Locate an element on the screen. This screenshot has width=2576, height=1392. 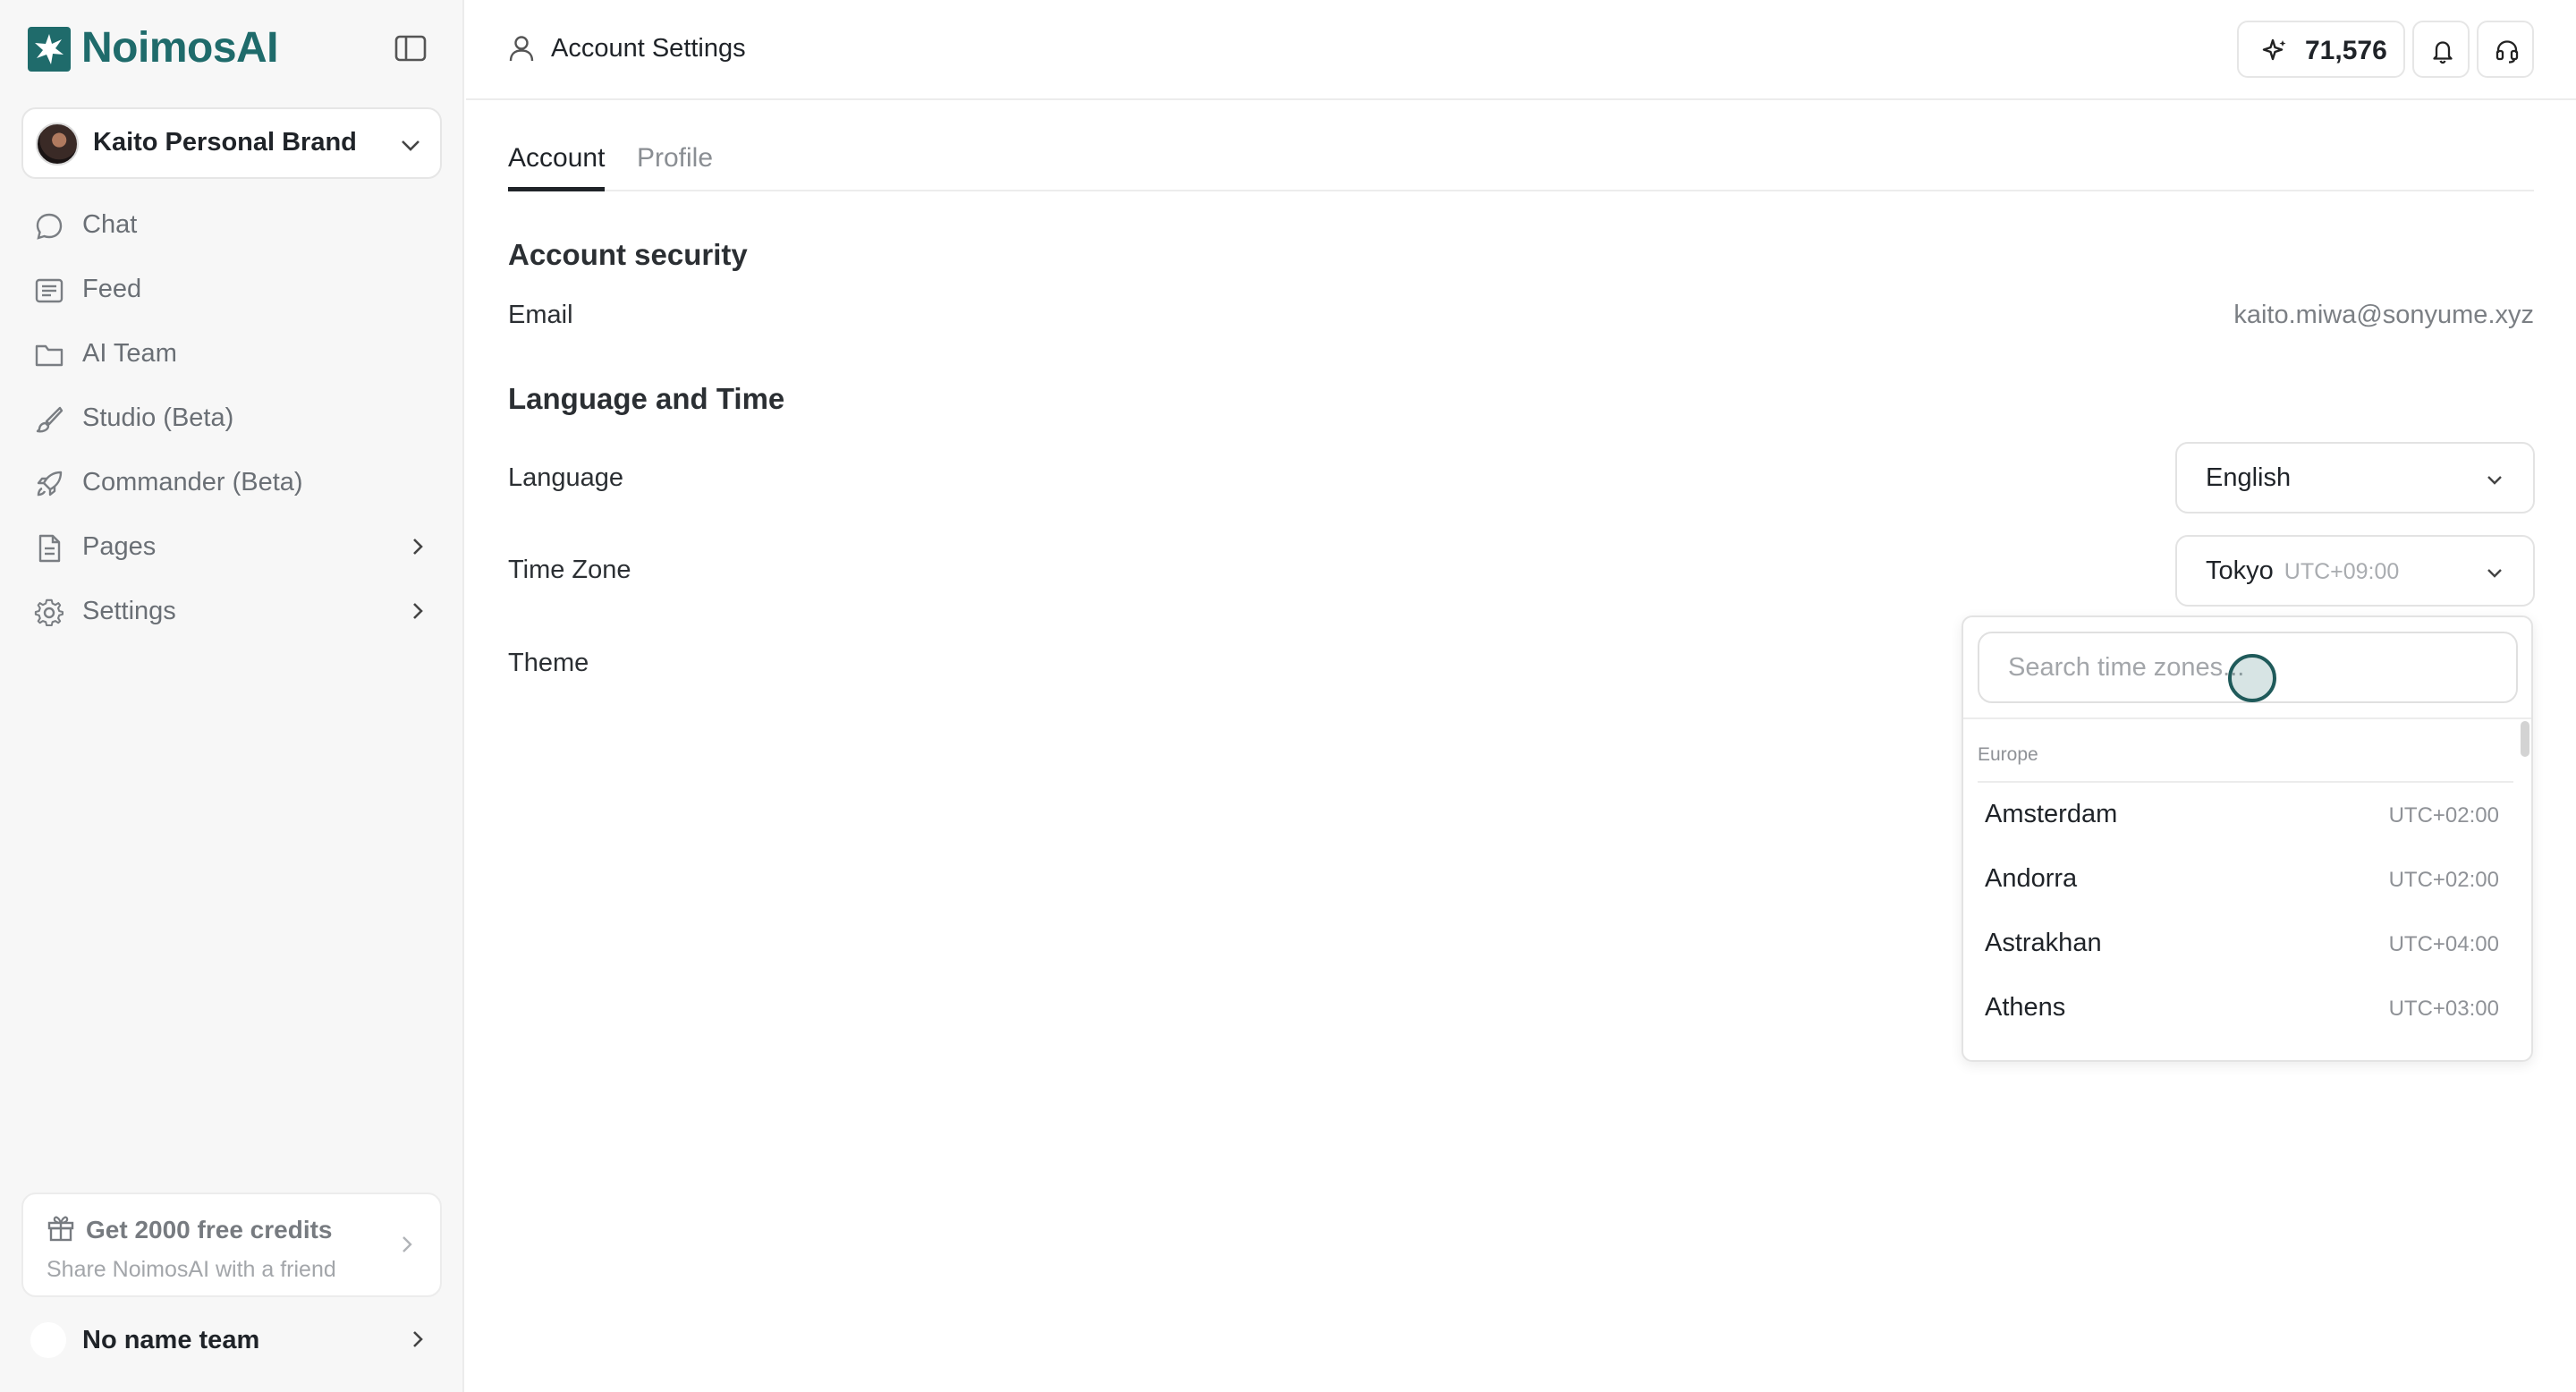
timezone-value: Tokyo UTC+09:00 is located at coordinates (2302, 571).